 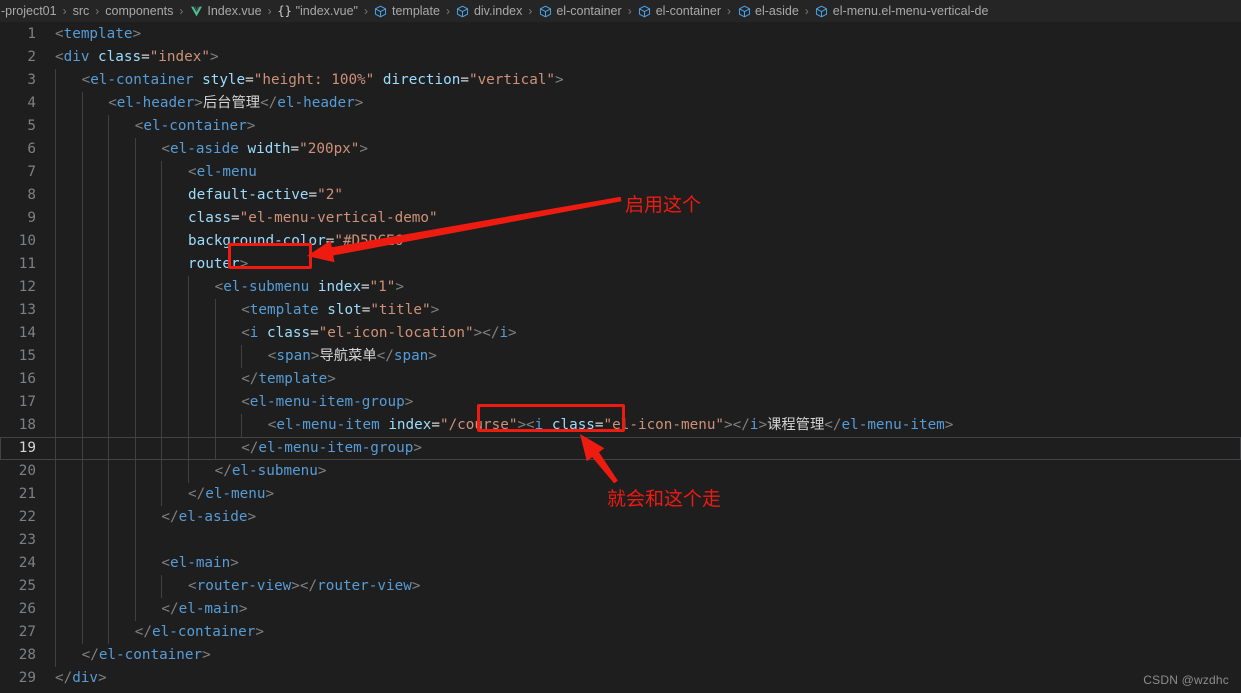 I want to click on code-line: 16 </template>, so click(x=620, y=379).